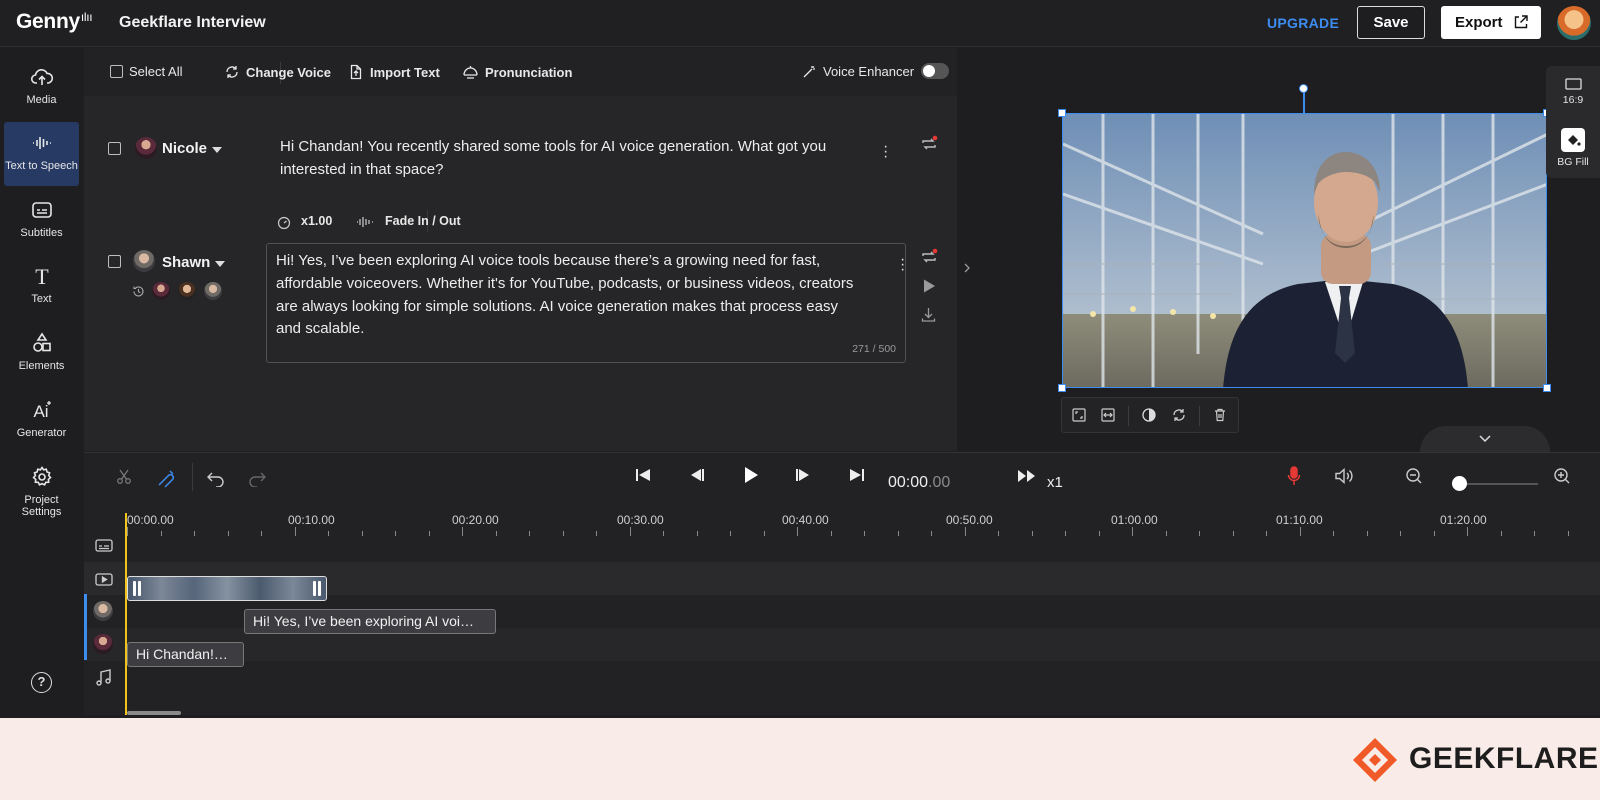 The height and width of the screenshot is (800, 1600). What do you see at coordinates (935, 71) in the screenshot?
I see `voice-enhancer-toggle` at bounding box center [935, 71].